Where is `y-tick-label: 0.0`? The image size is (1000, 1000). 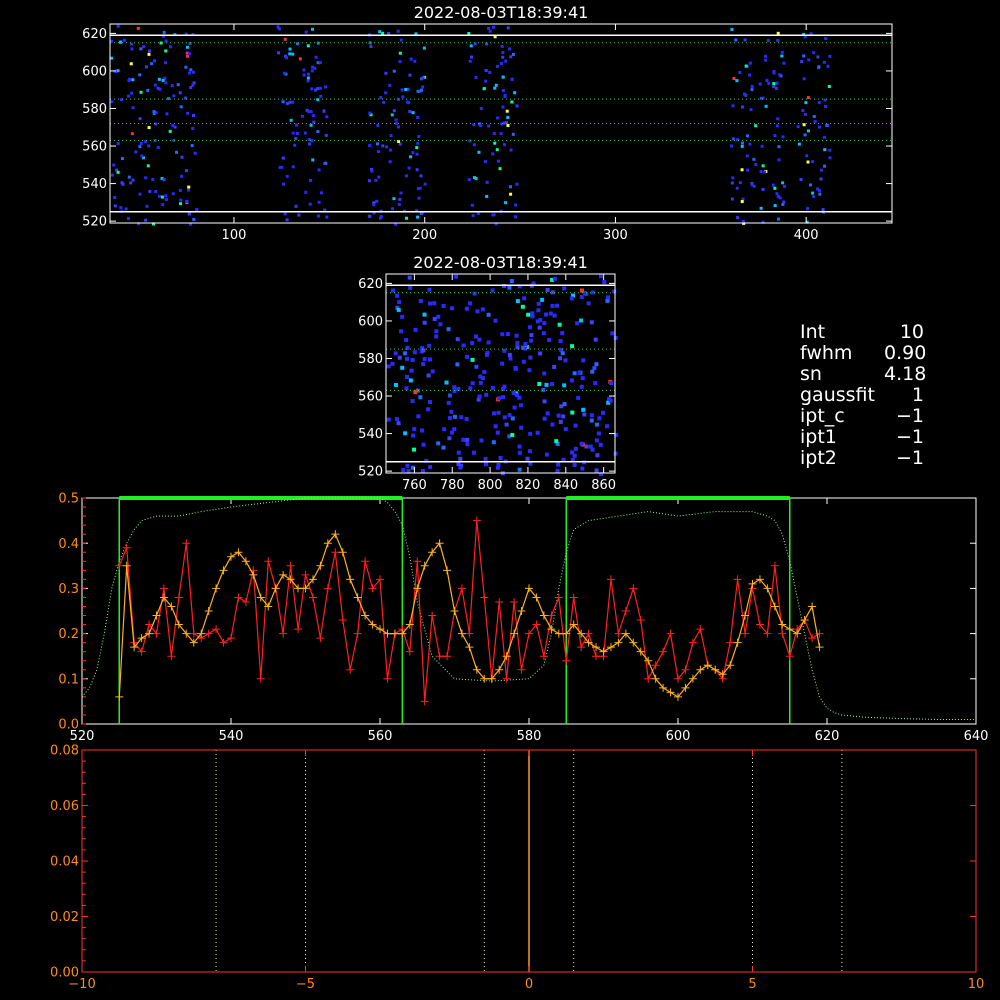 y-tick-label: 0.0 is located at coordinates (68, 725).